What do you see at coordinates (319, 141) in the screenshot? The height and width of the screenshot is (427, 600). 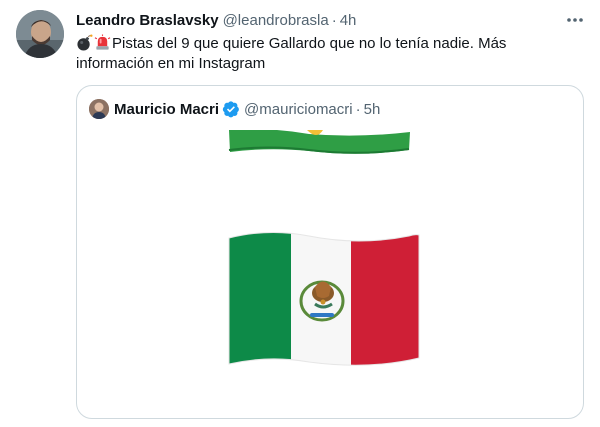 I see `brazil-flag-emoji` at bounding box center [319, 141].